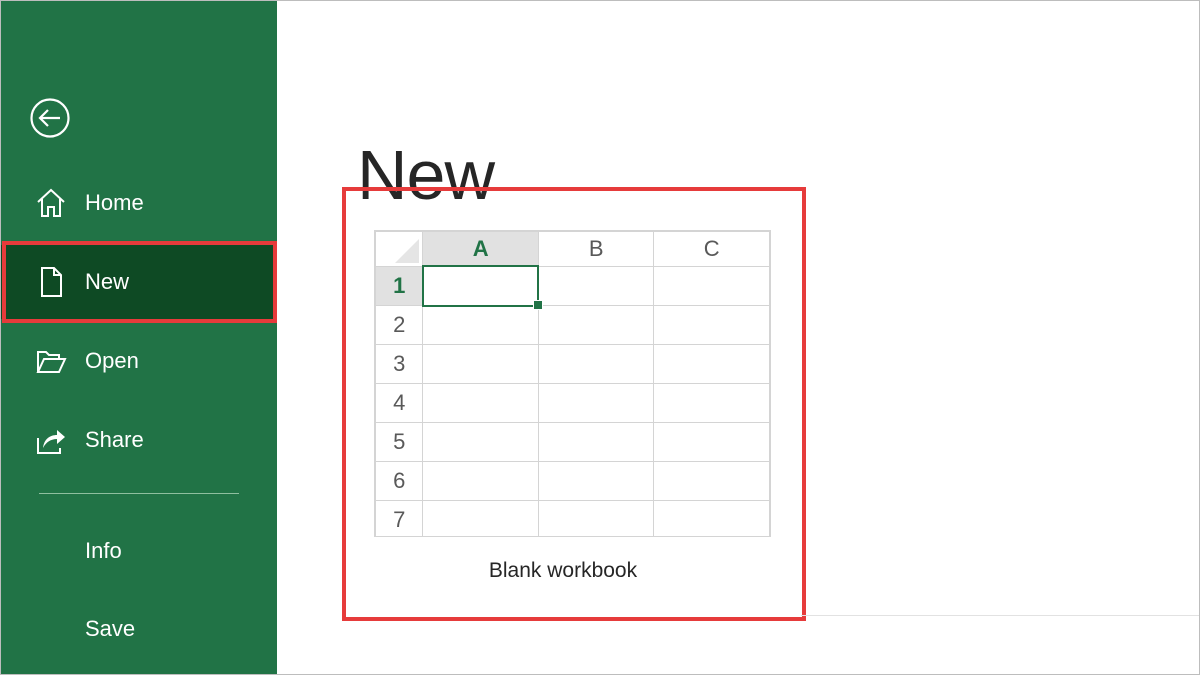 This screenshot has width=1200, height=675. I want to click on sidebar-item-label: Home, so click(114, 202).